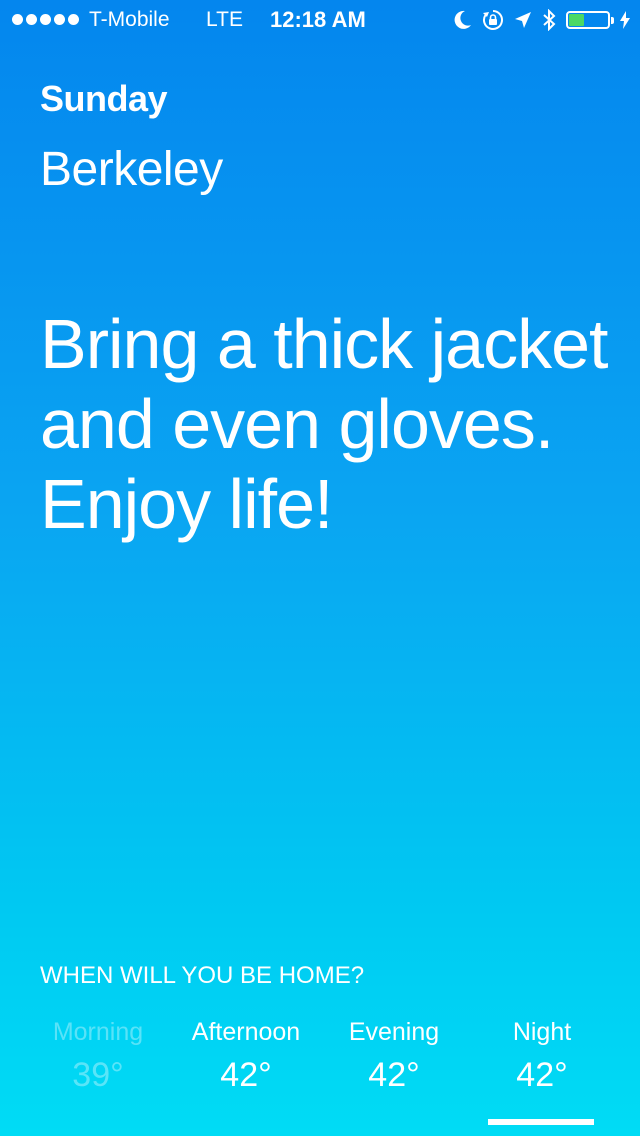 This screenshot has width=640, height=1136. What do you see at coordinates (463, 20) in the screenshot?
I see `moon-icon` at bounding box center [463, 20].